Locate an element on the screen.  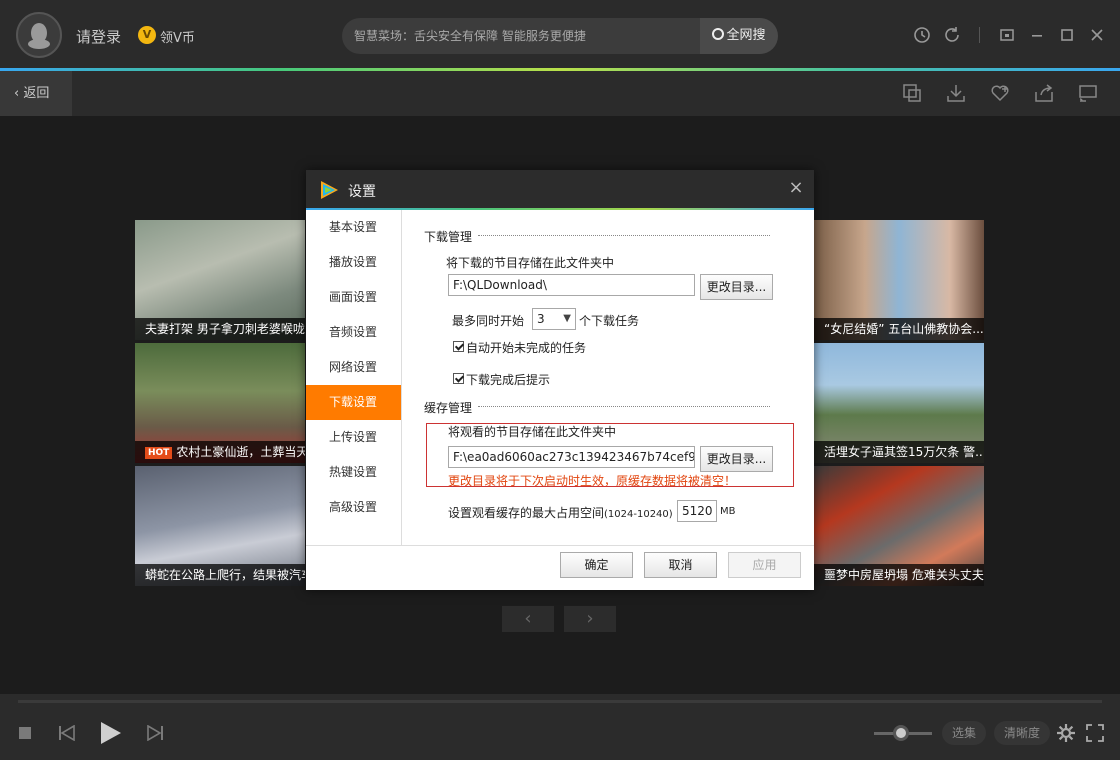
cache-section-title: 缓存管理 is located at coordinates (448, 408).